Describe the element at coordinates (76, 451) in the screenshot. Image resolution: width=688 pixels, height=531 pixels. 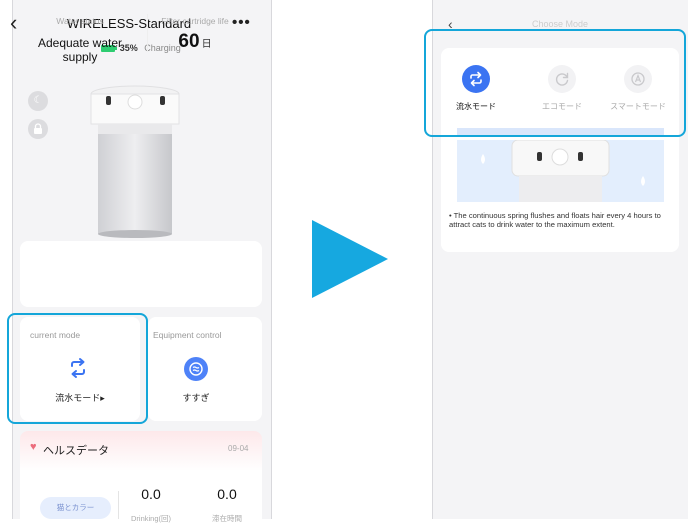
I see `health-data-title: ヘルスデータ` at that location.